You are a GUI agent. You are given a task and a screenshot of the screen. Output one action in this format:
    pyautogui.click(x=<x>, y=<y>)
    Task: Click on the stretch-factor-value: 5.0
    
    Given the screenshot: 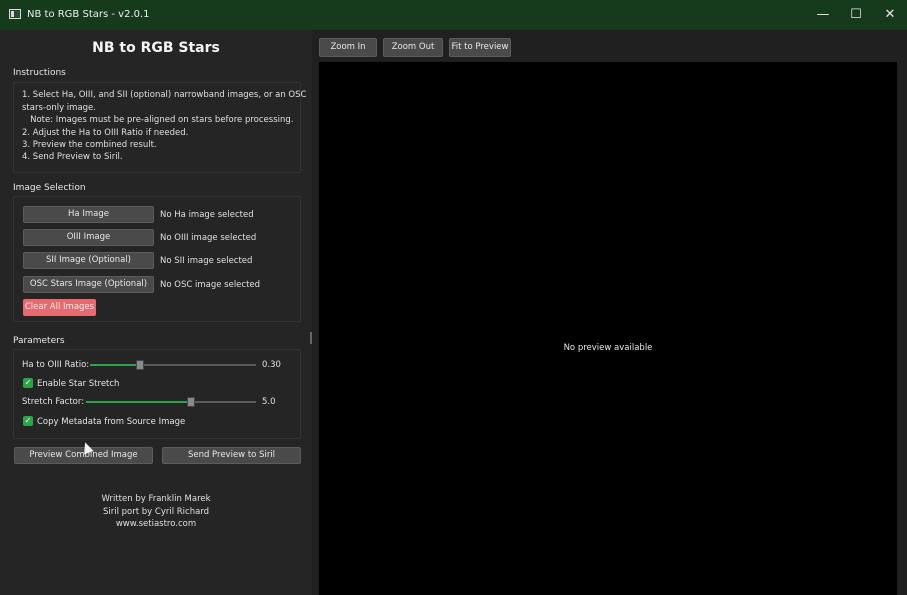 What is the action you would take?
    pyautogui.click(x=269, y=402)
    